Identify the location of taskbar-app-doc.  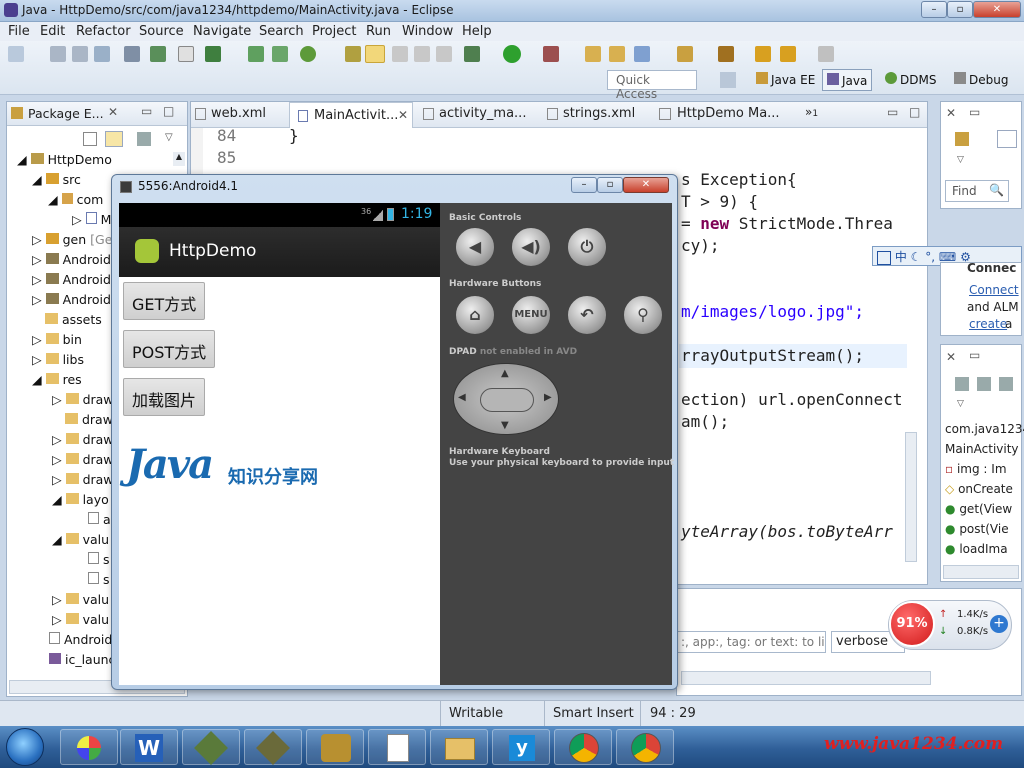
(397, 747).